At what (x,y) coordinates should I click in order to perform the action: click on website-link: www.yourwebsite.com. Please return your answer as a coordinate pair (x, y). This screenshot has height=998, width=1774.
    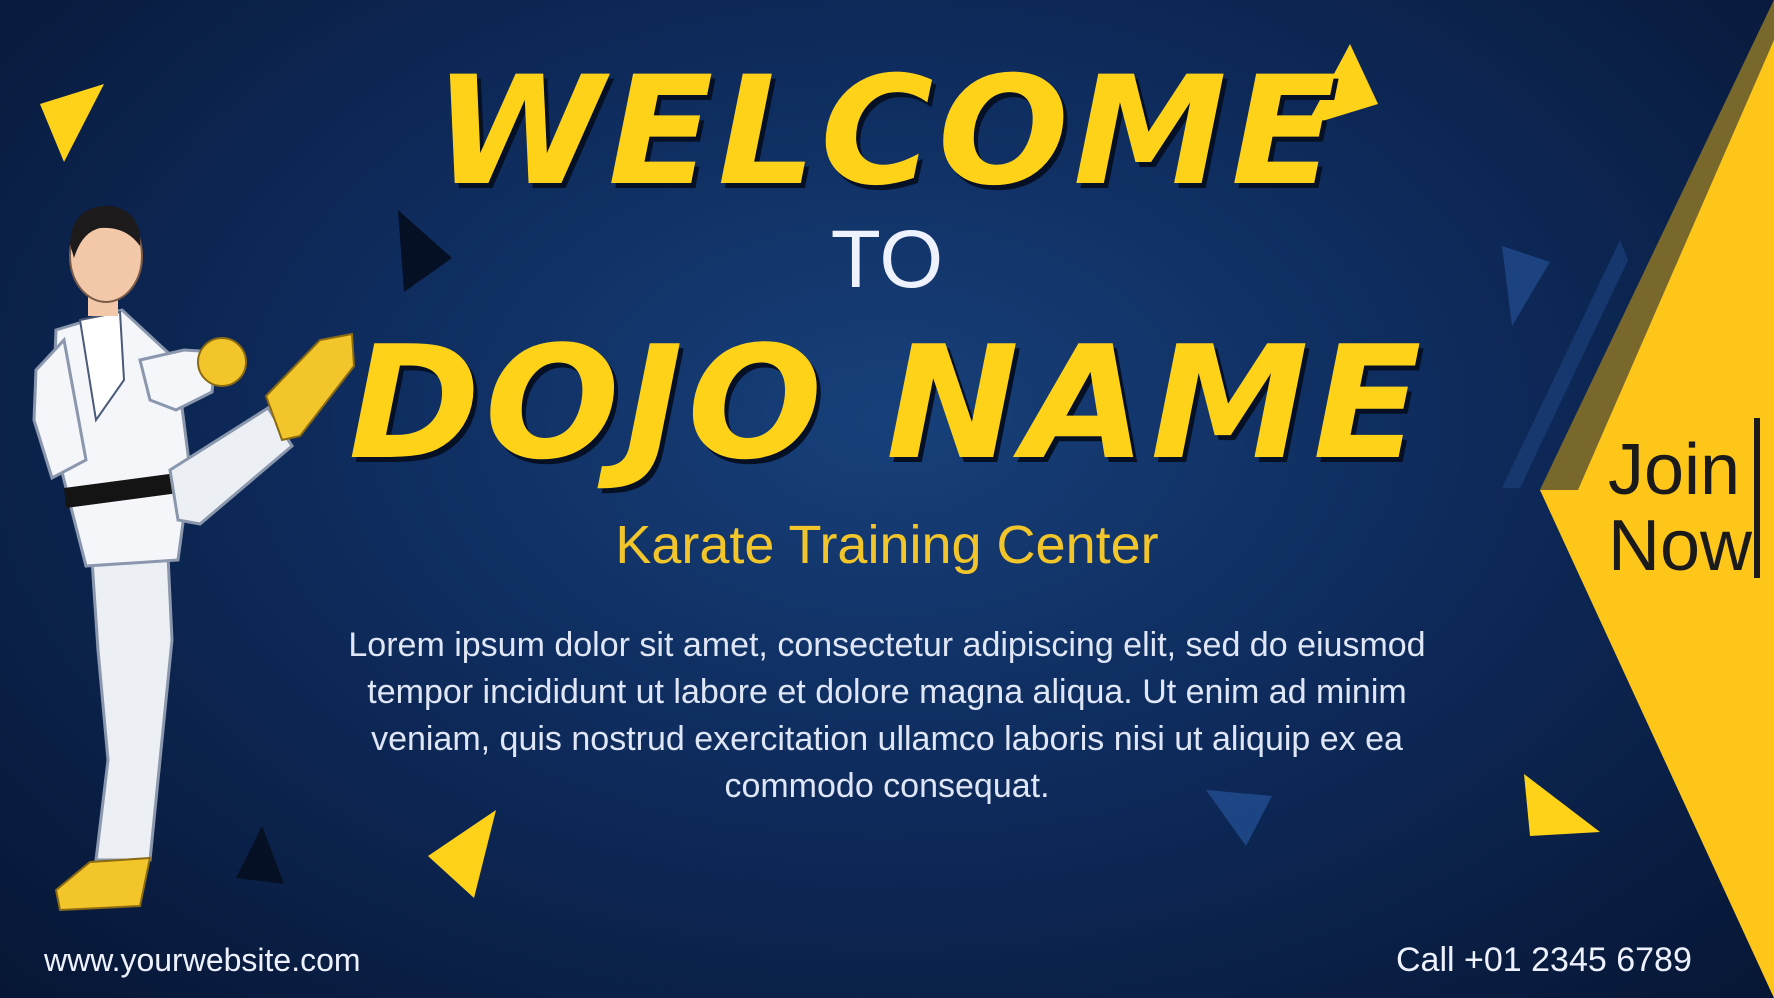
    Looking at the image, I should click on (202, 960).